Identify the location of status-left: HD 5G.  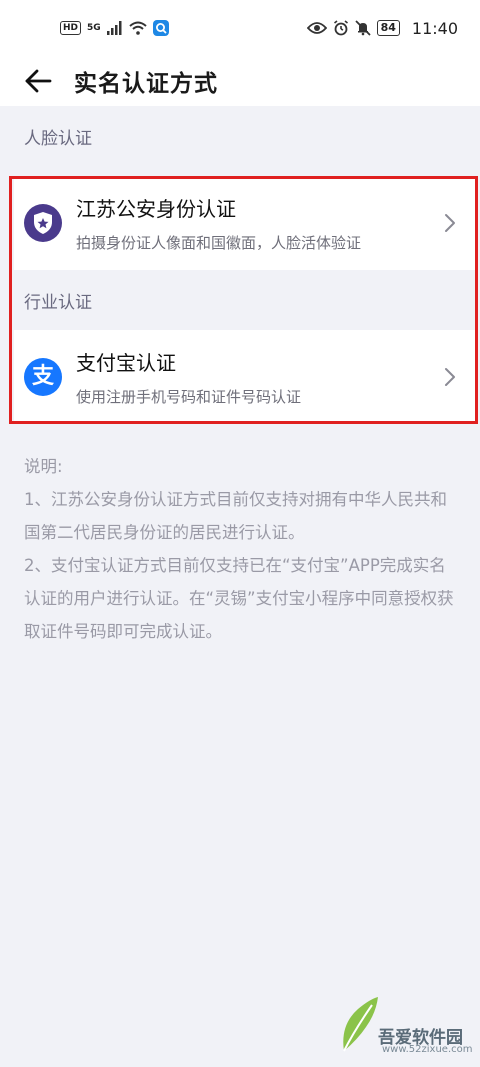
(114, 28).